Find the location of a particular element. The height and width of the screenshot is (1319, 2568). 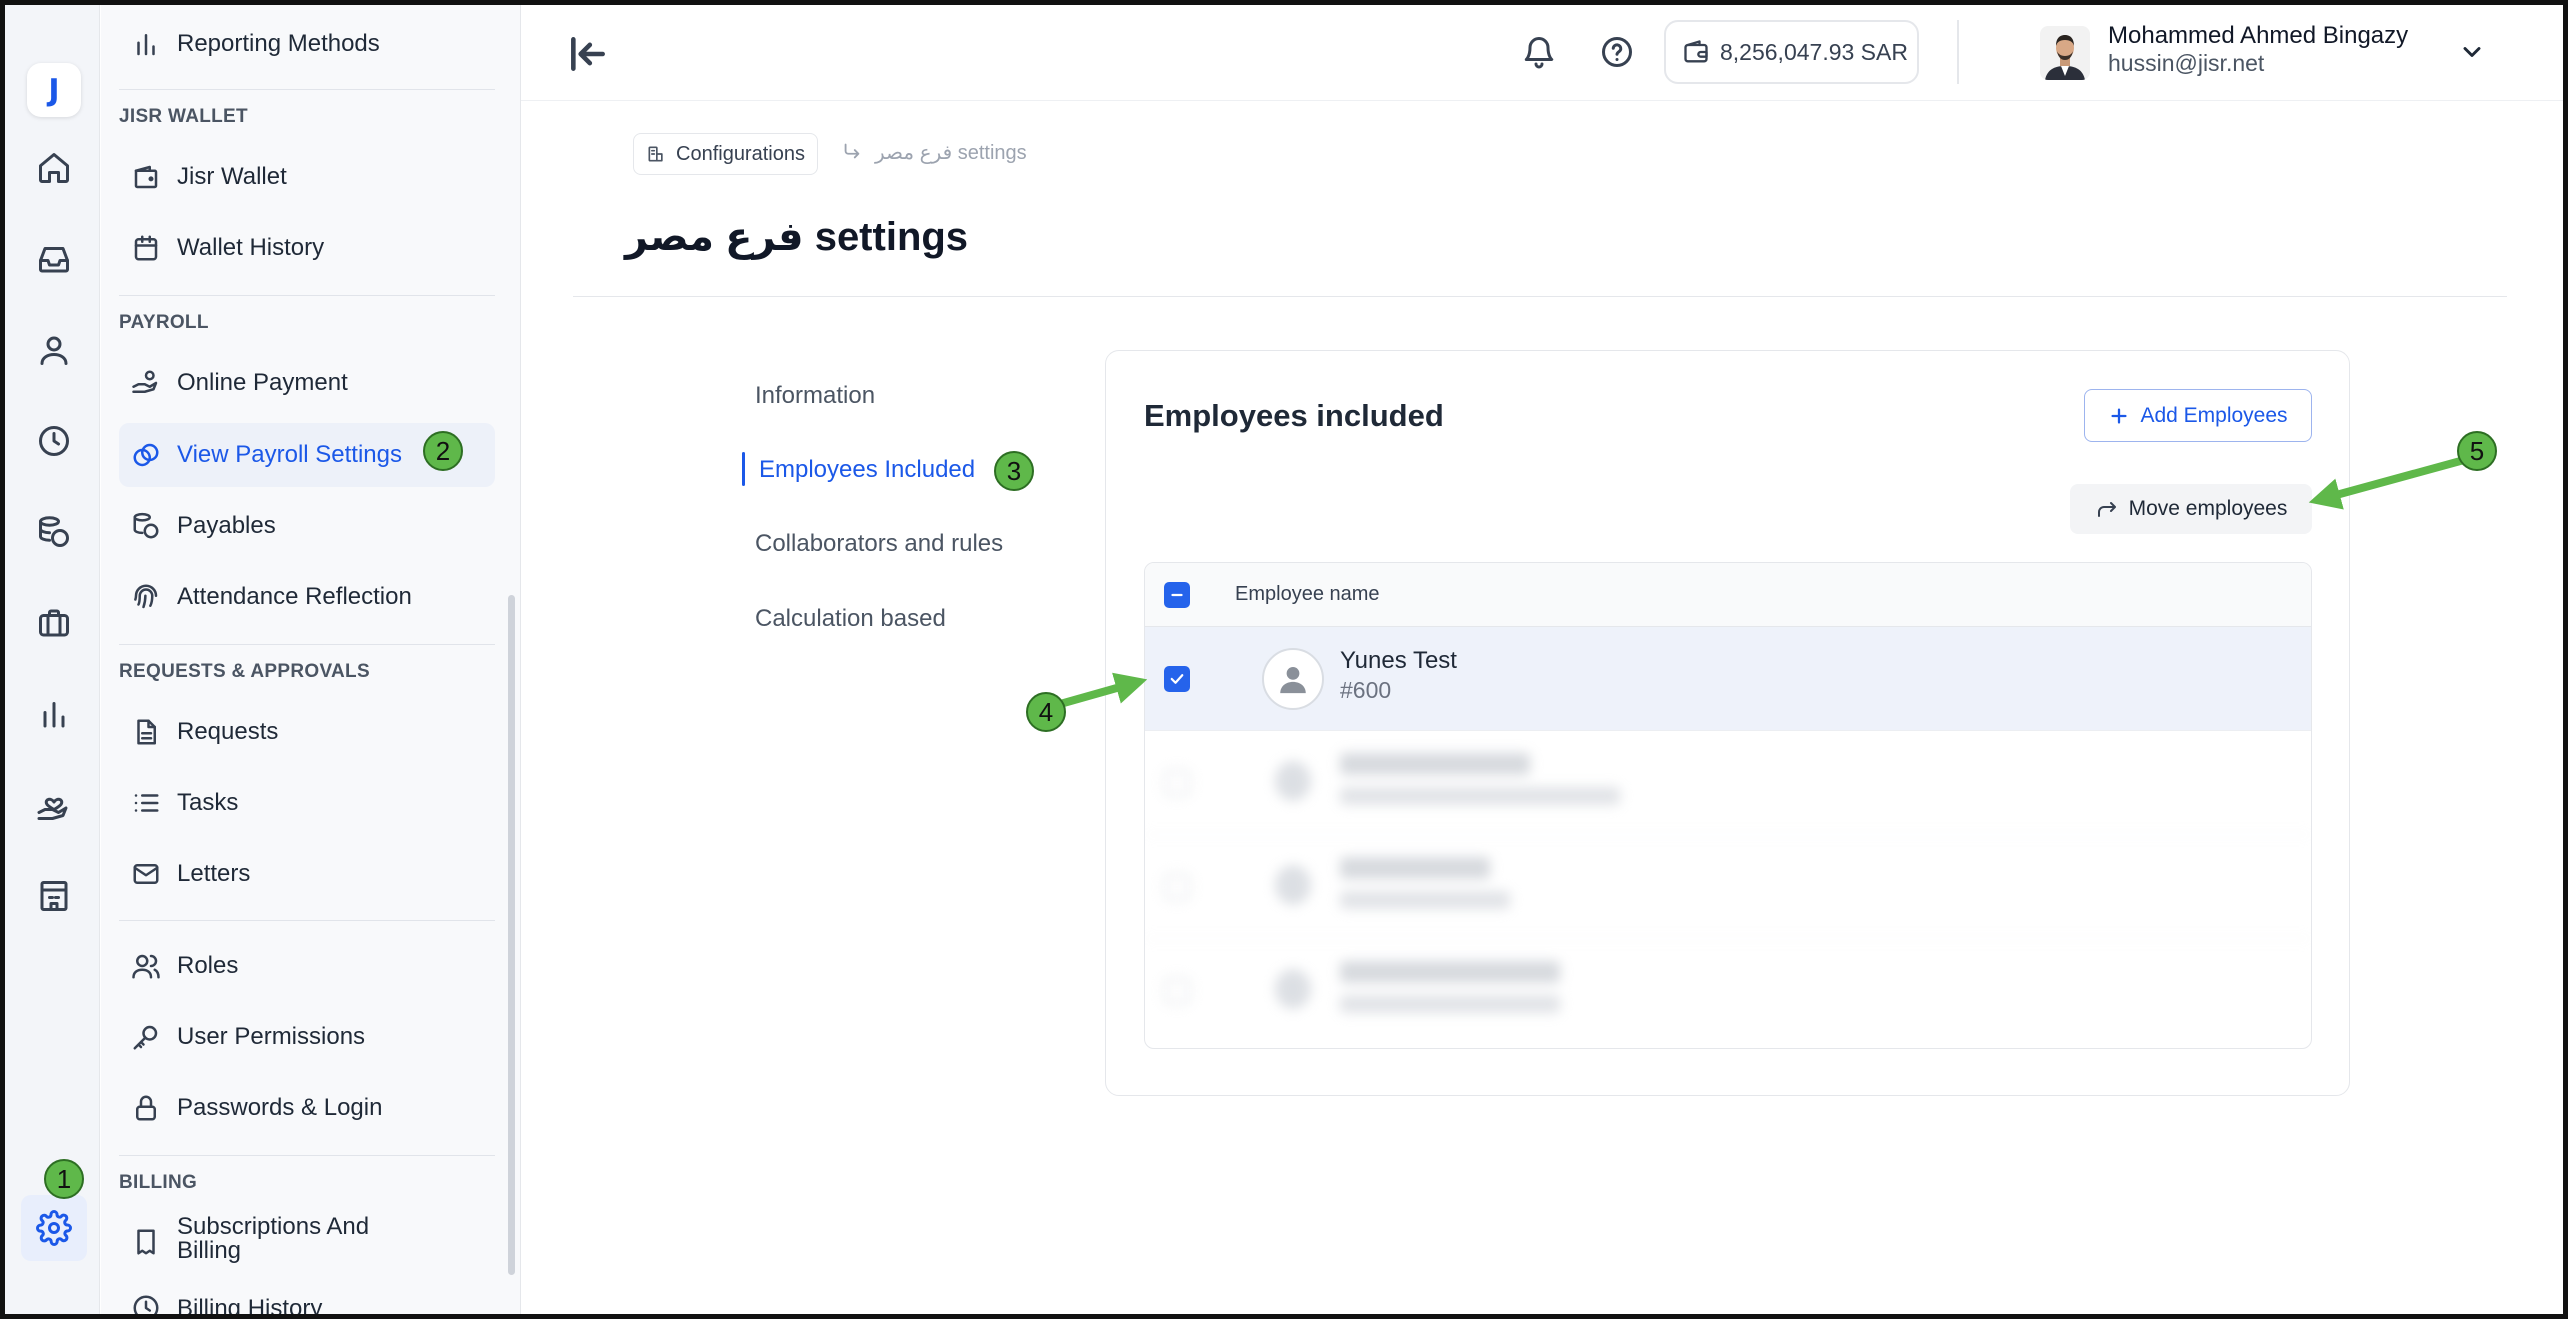

breadcrumb-arrow-icon is located at coordinates (852, 151).